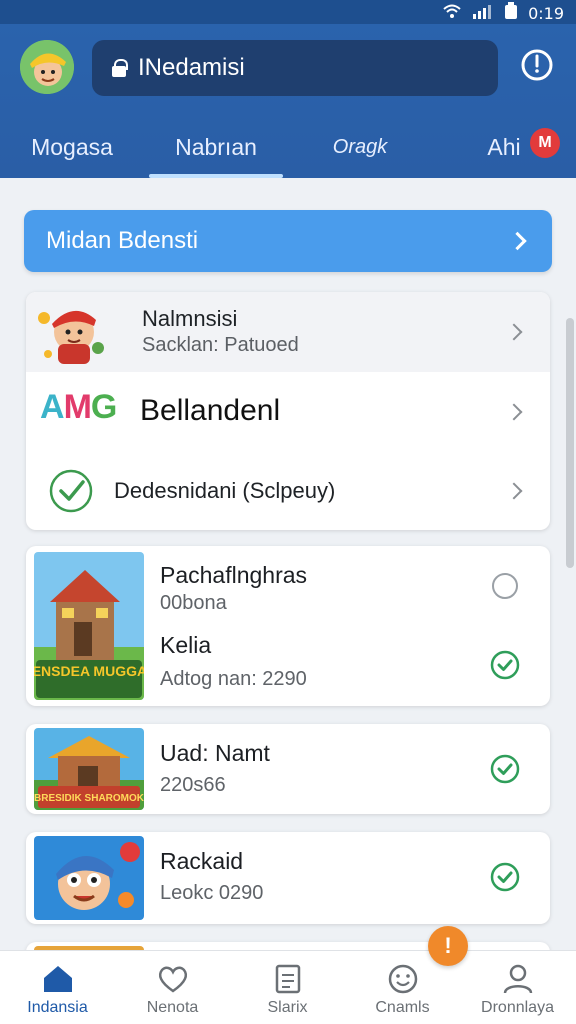  Describe the element at coordinates (212, 893) in the screenshot. I see `game-subtitle: Leokc 0290` at that location.